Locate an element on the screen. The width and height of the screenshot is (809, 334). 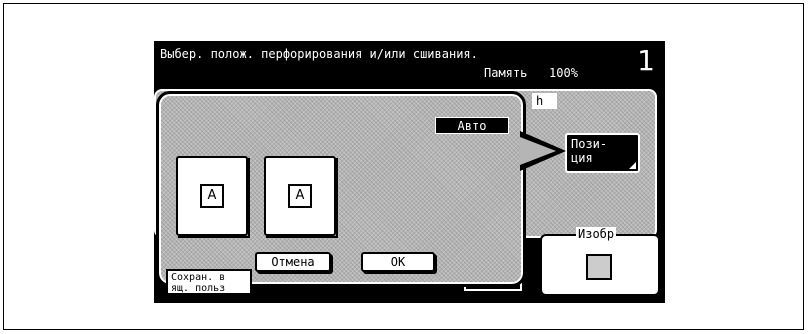
punch-top-option-button: A is located at coordinates (301, 197).